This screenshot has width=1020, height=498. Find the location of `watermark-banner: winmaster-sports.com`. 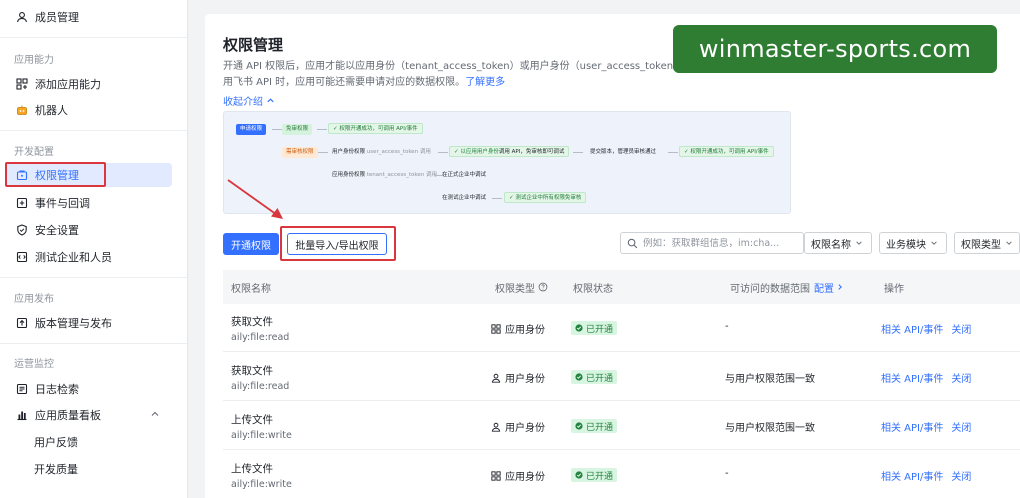

watermark-banner: winmaster-sports.com is located at coordinates (835, 49).